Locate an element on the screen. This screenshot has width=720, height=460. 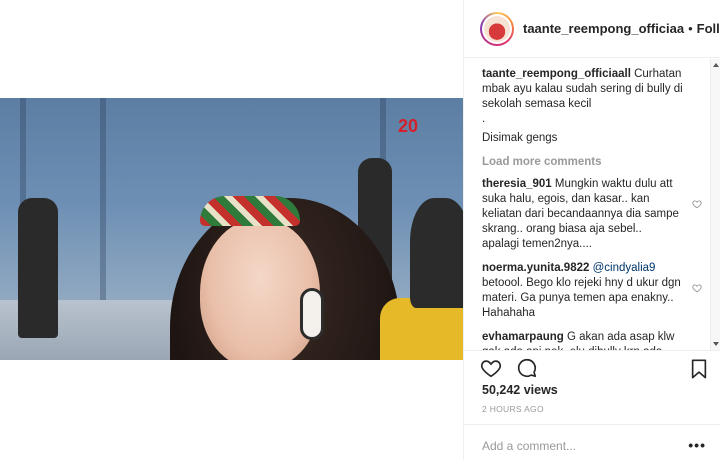
comment-bubble-icon is located at coordinates (527, 368).